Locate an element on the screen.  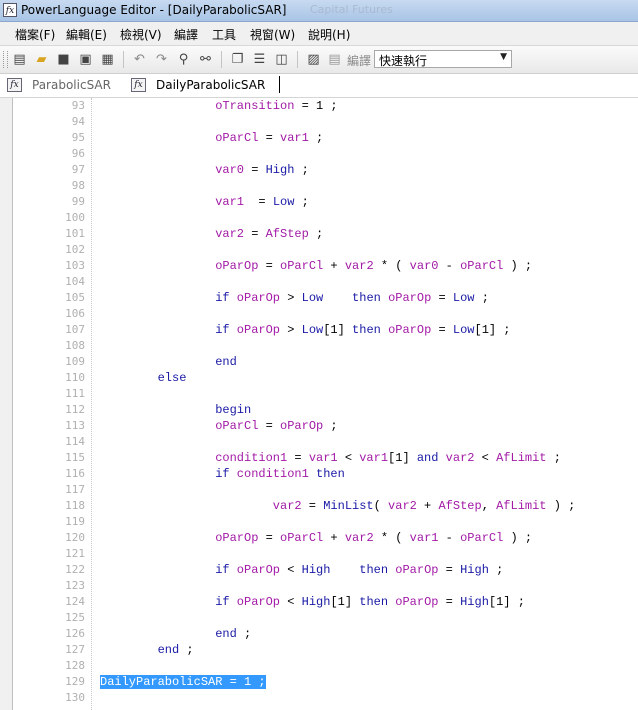
code-line: 109 end is located at coordinates (325, 362).